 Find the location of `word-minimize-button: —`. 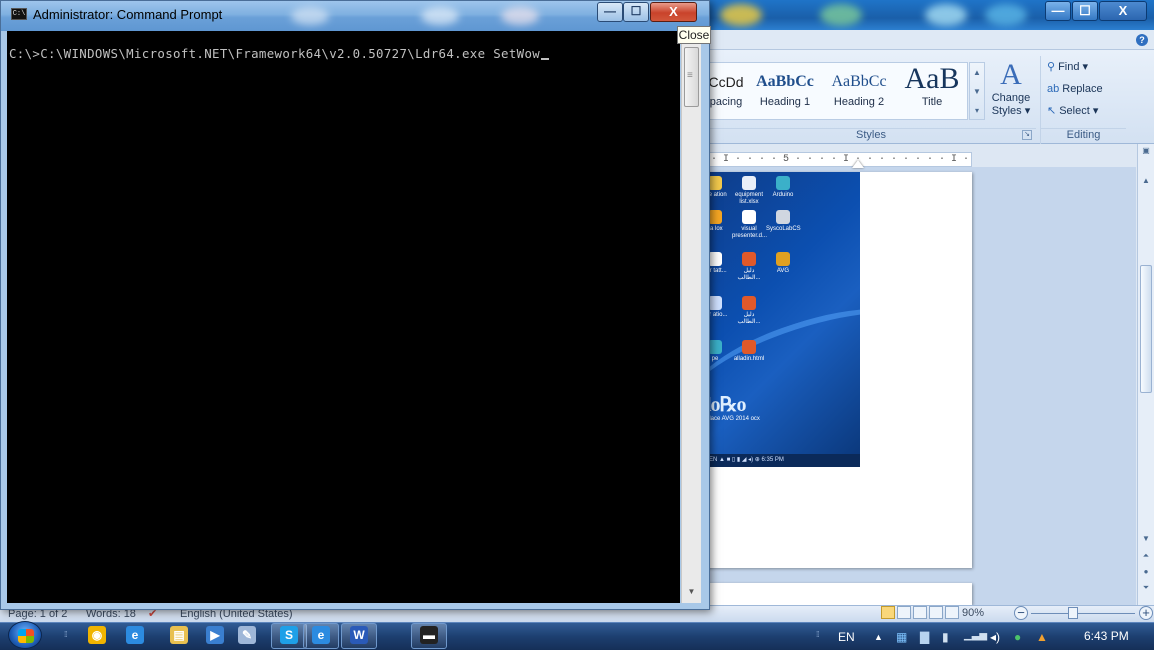

word-minimize-button: — is located at coordinates (1058, 11).